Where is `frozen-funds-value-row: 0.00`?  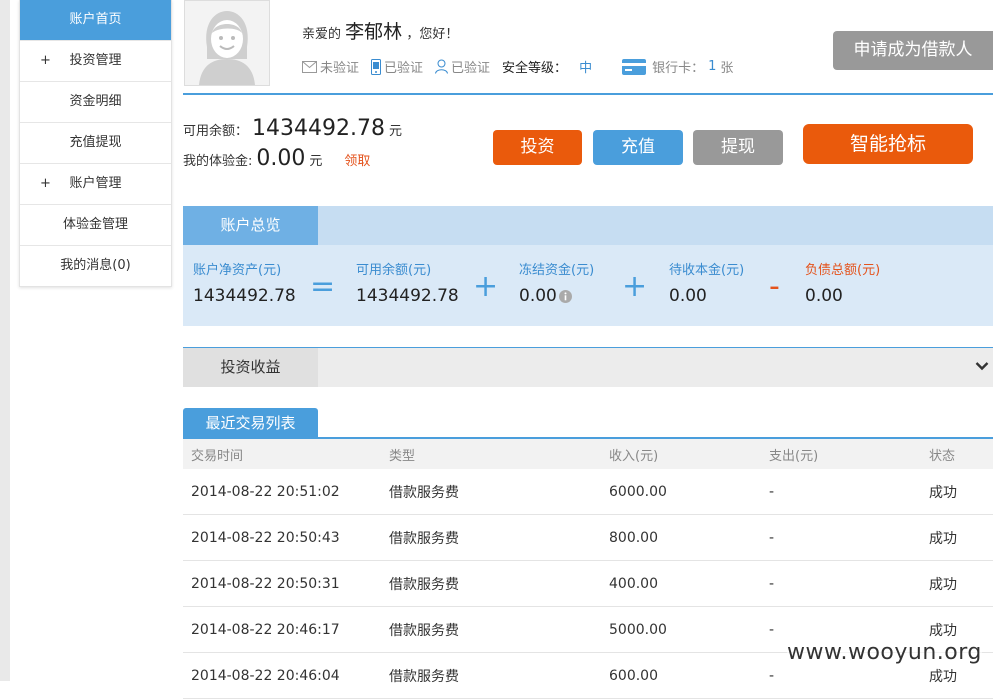 frozen-funds-value-row: 0.00 is located at coordinates (556, 296).